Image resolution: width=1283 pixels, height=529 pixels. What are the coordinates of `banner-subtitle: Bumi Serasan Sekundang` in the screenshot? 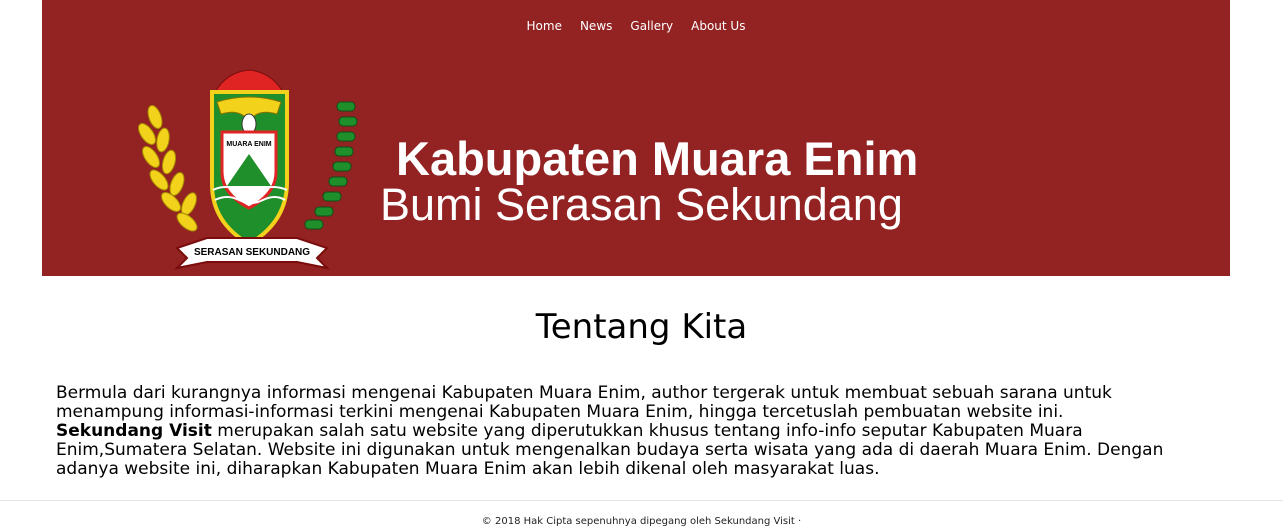 It's located at (641, 204).